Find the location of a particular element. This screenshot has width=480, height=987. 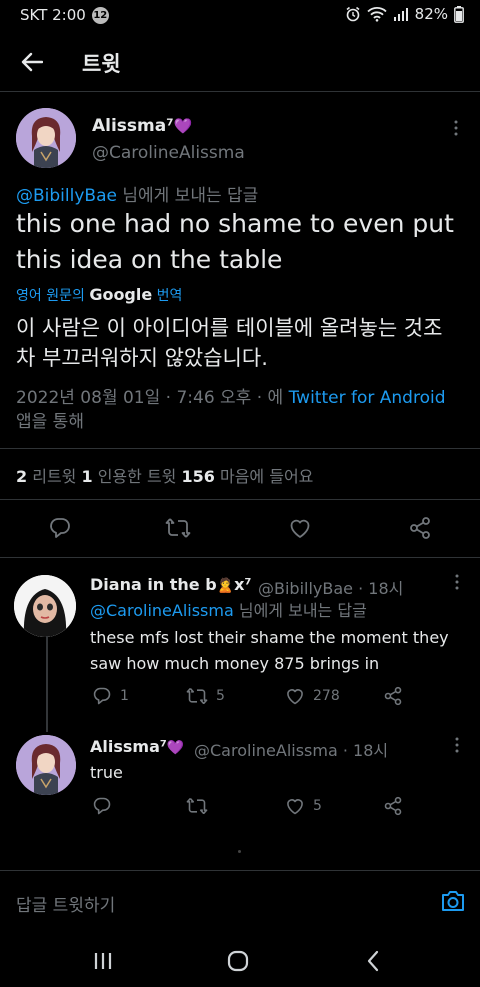

like-button: 5 is located at coordinates (303, 806).